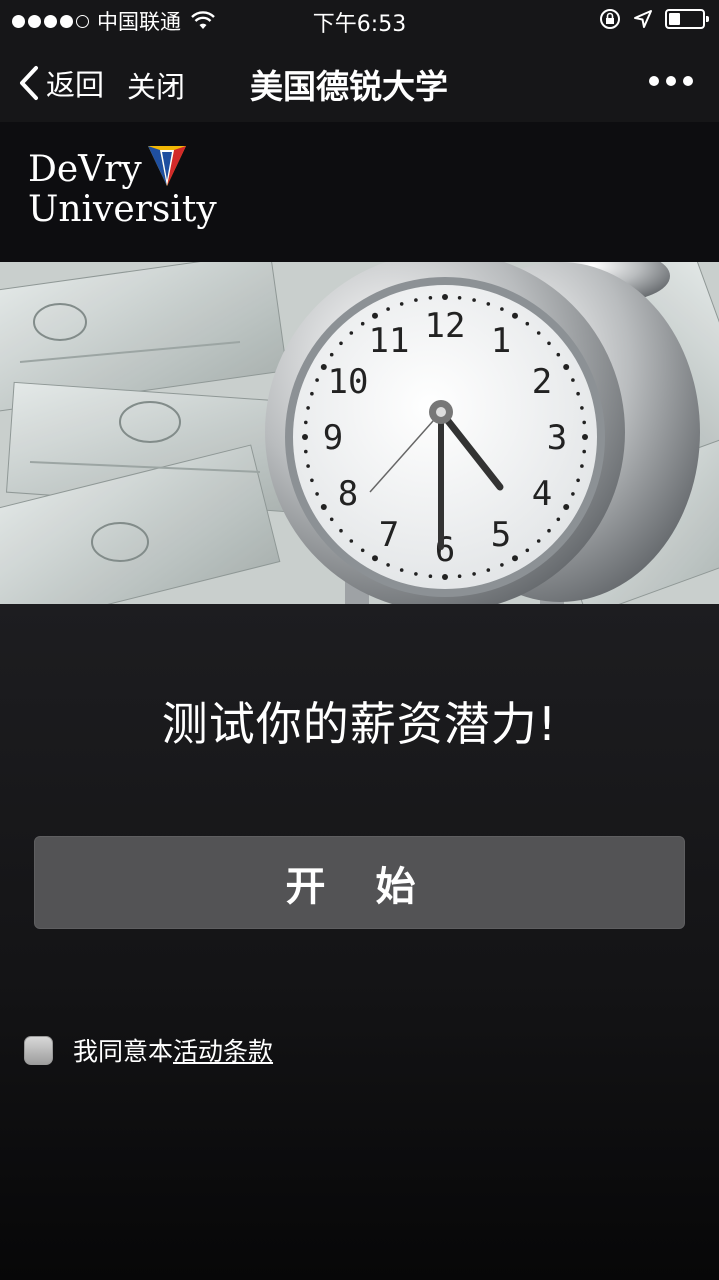 Image resolution: width=719 pixels, height=1280 pixels. What do you see at coordinates (501, 341) in the screenshot?
I see `clock-number: 1` at bounding box center [501, 341].